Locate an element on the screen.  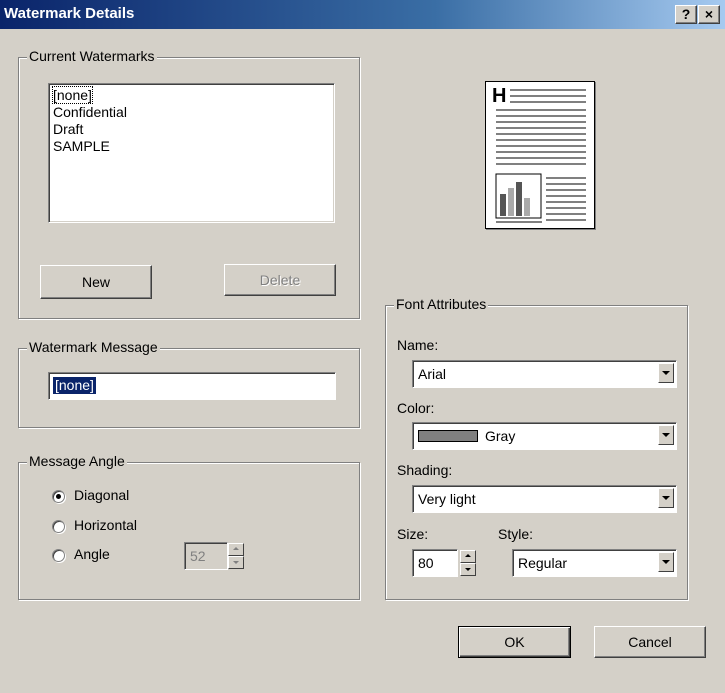
size-label: Size: is located at coordinates (413, 534).